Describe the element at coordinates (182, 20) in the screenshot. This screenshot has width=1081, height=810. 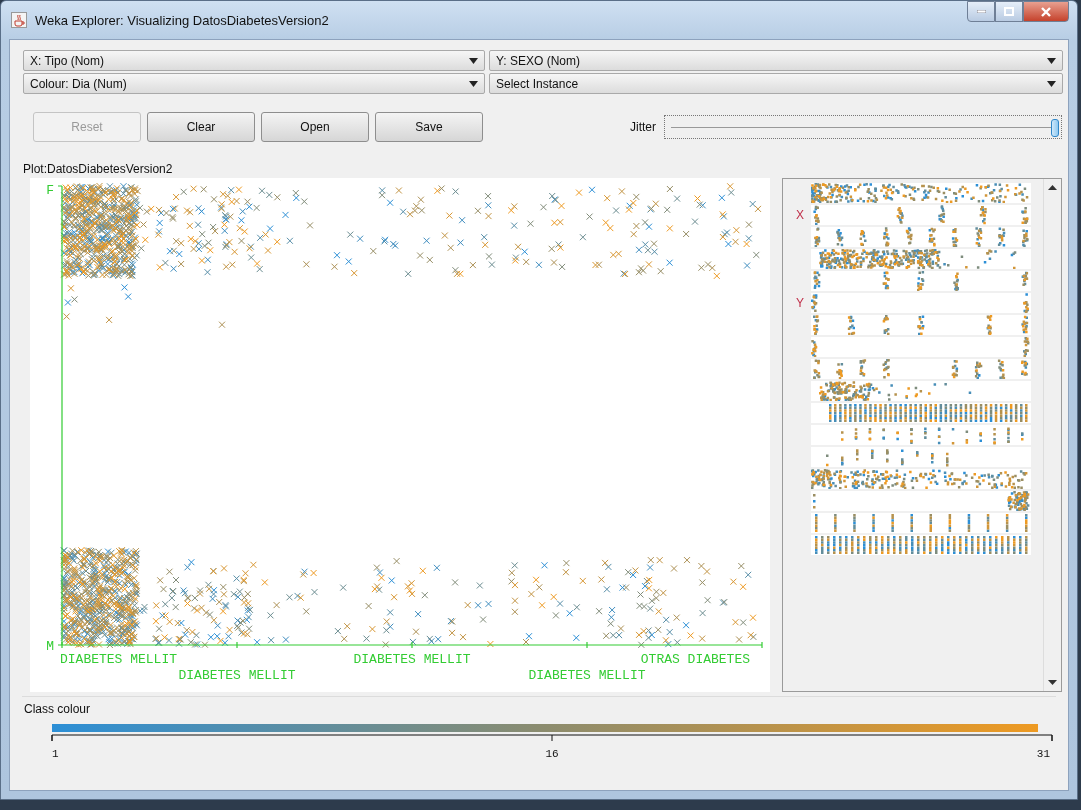
I see `window-title: Weka Explorer: Visualizing DatosDiabetesVersion2` at that location.